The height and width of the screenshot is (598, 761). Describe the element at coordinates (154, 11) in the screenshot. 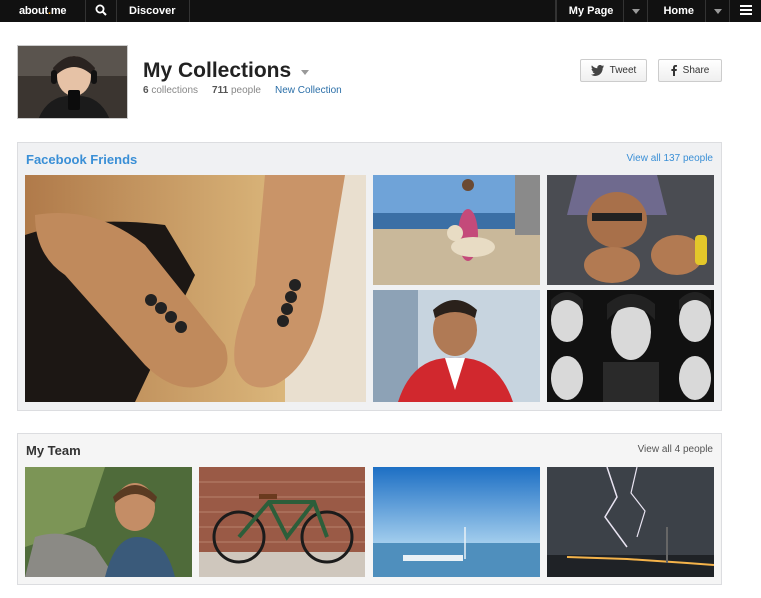

I see `discover-link: Discover` at that location.